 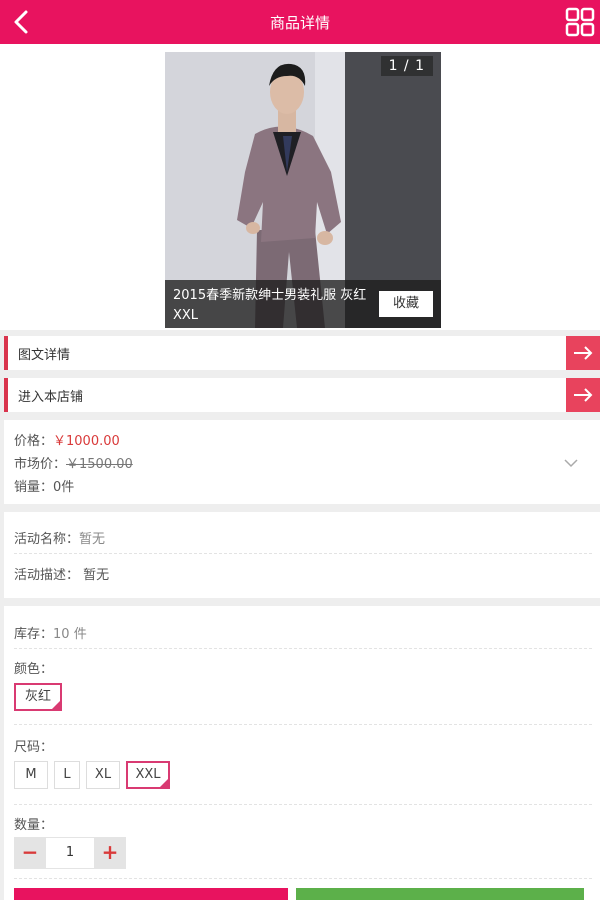 I want to click on back-arrow-icon, so click(x=22, y=22).